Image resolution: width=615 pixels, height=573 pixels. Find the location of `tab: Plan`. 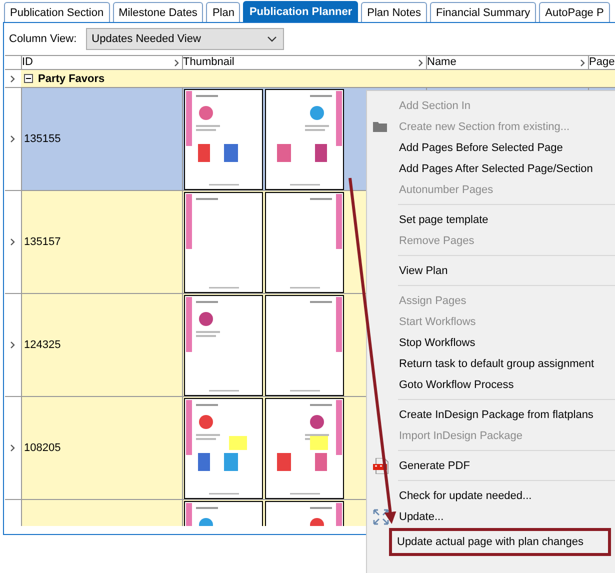

tab: Plan is located at coordinates (223, 12).